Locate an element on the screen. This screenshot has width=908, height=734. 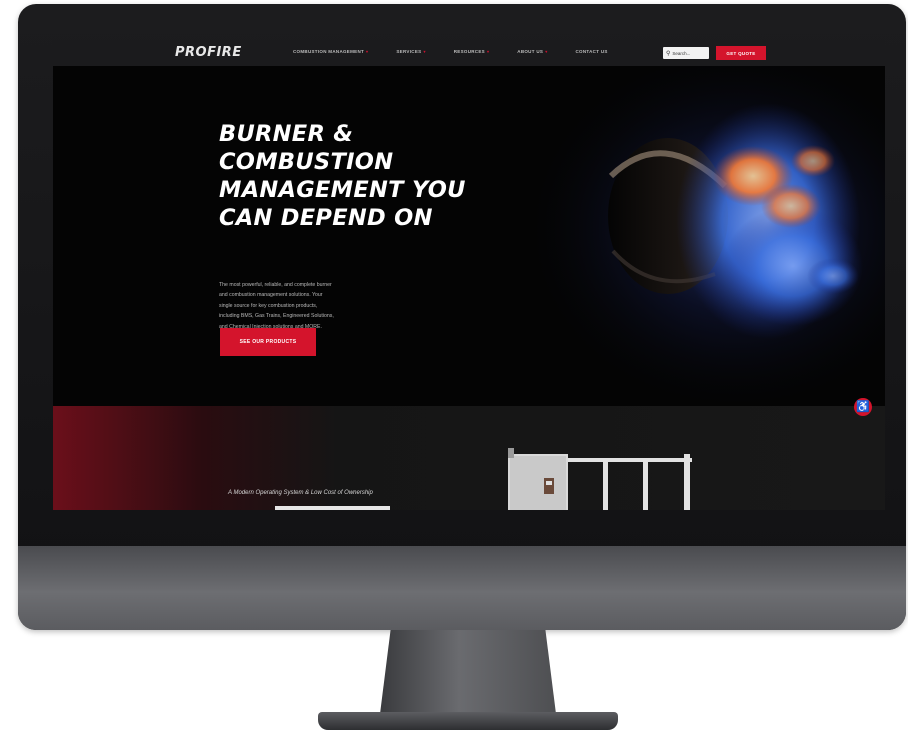
monitor-stand is located at coordinates (468, 672).